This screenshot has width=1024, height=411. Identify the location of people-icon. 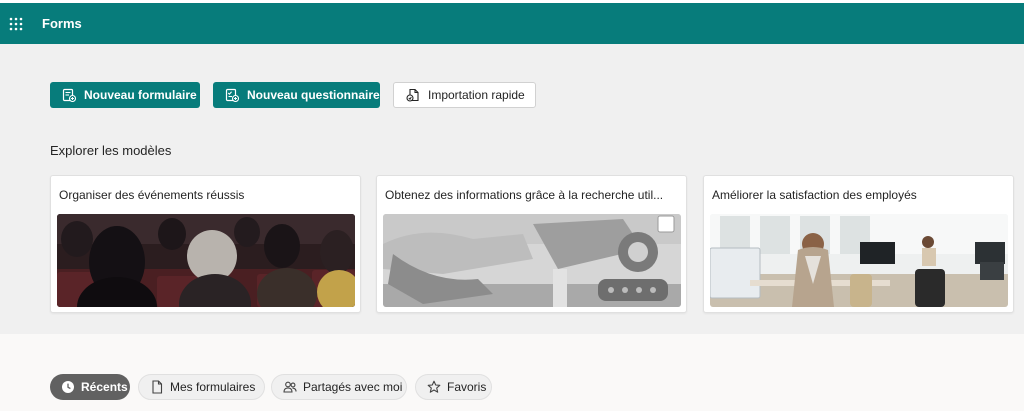
(290, 387).